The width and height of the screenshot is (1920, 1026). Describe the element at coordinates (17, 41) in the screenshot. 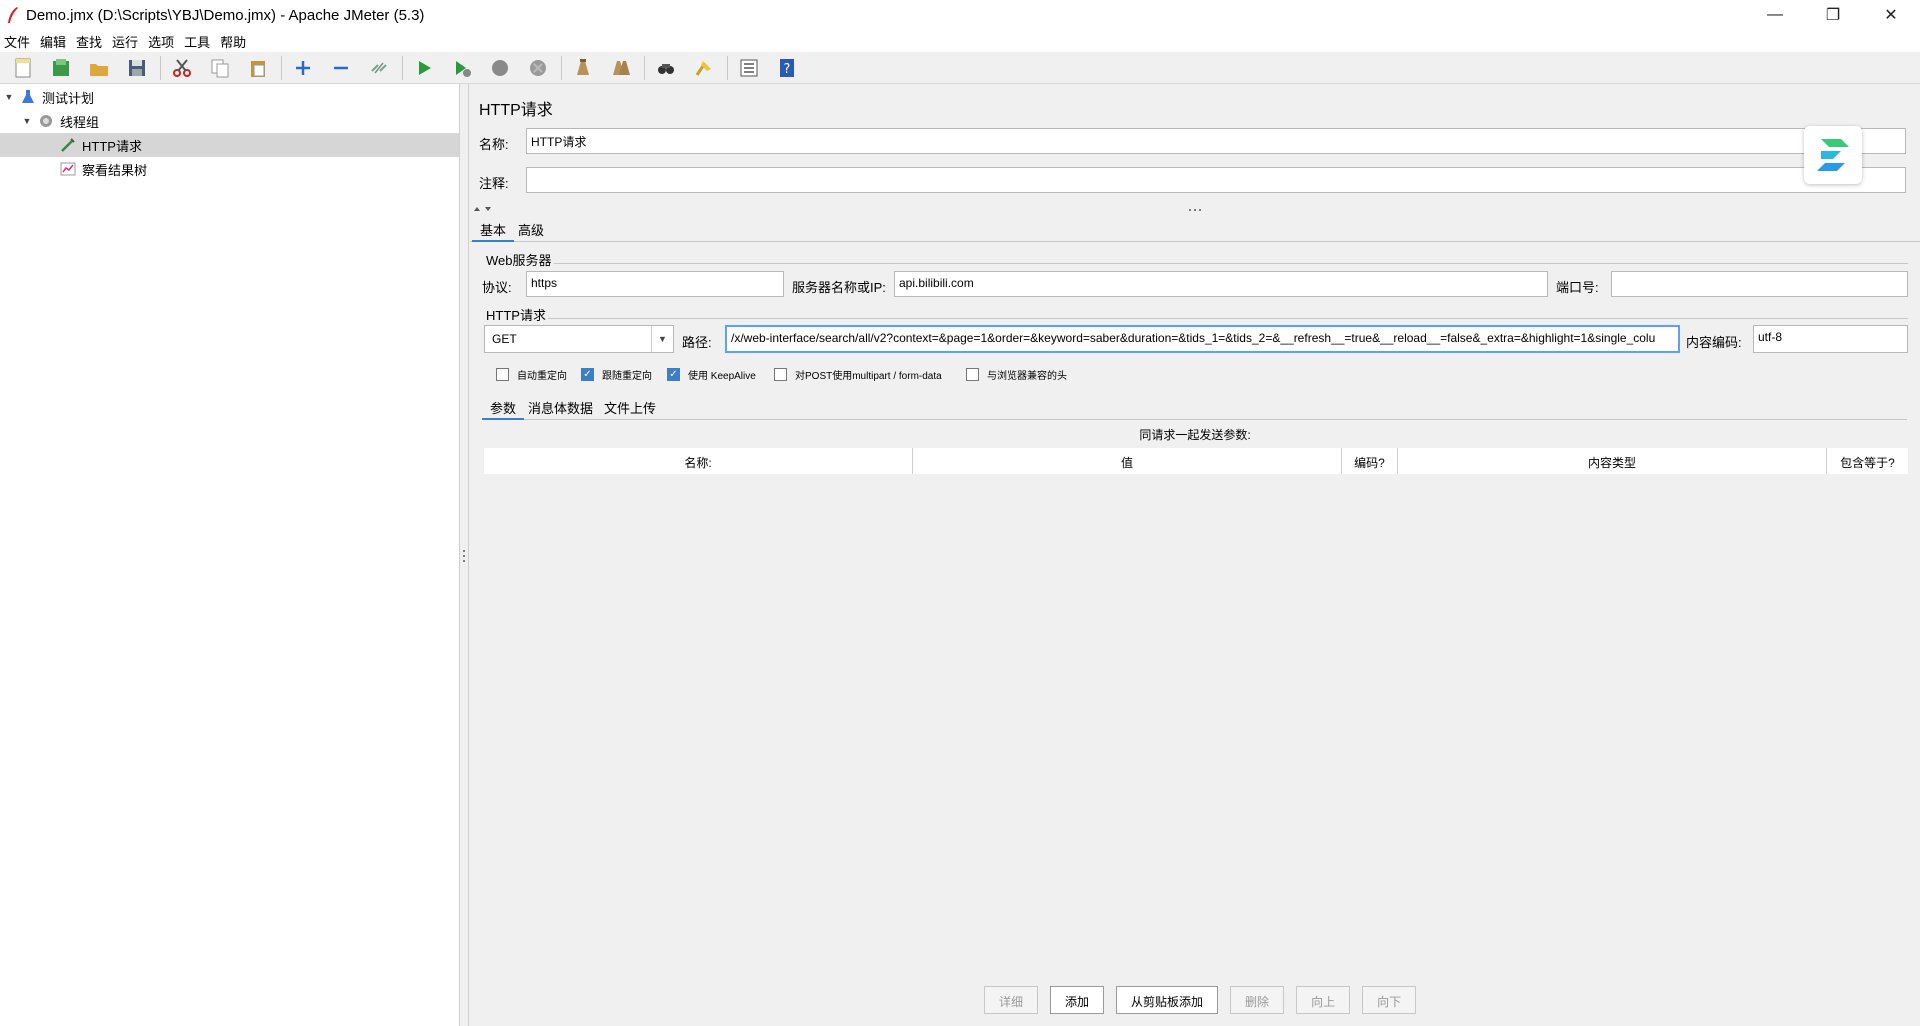

I see `menu-file: 文件` at that location.